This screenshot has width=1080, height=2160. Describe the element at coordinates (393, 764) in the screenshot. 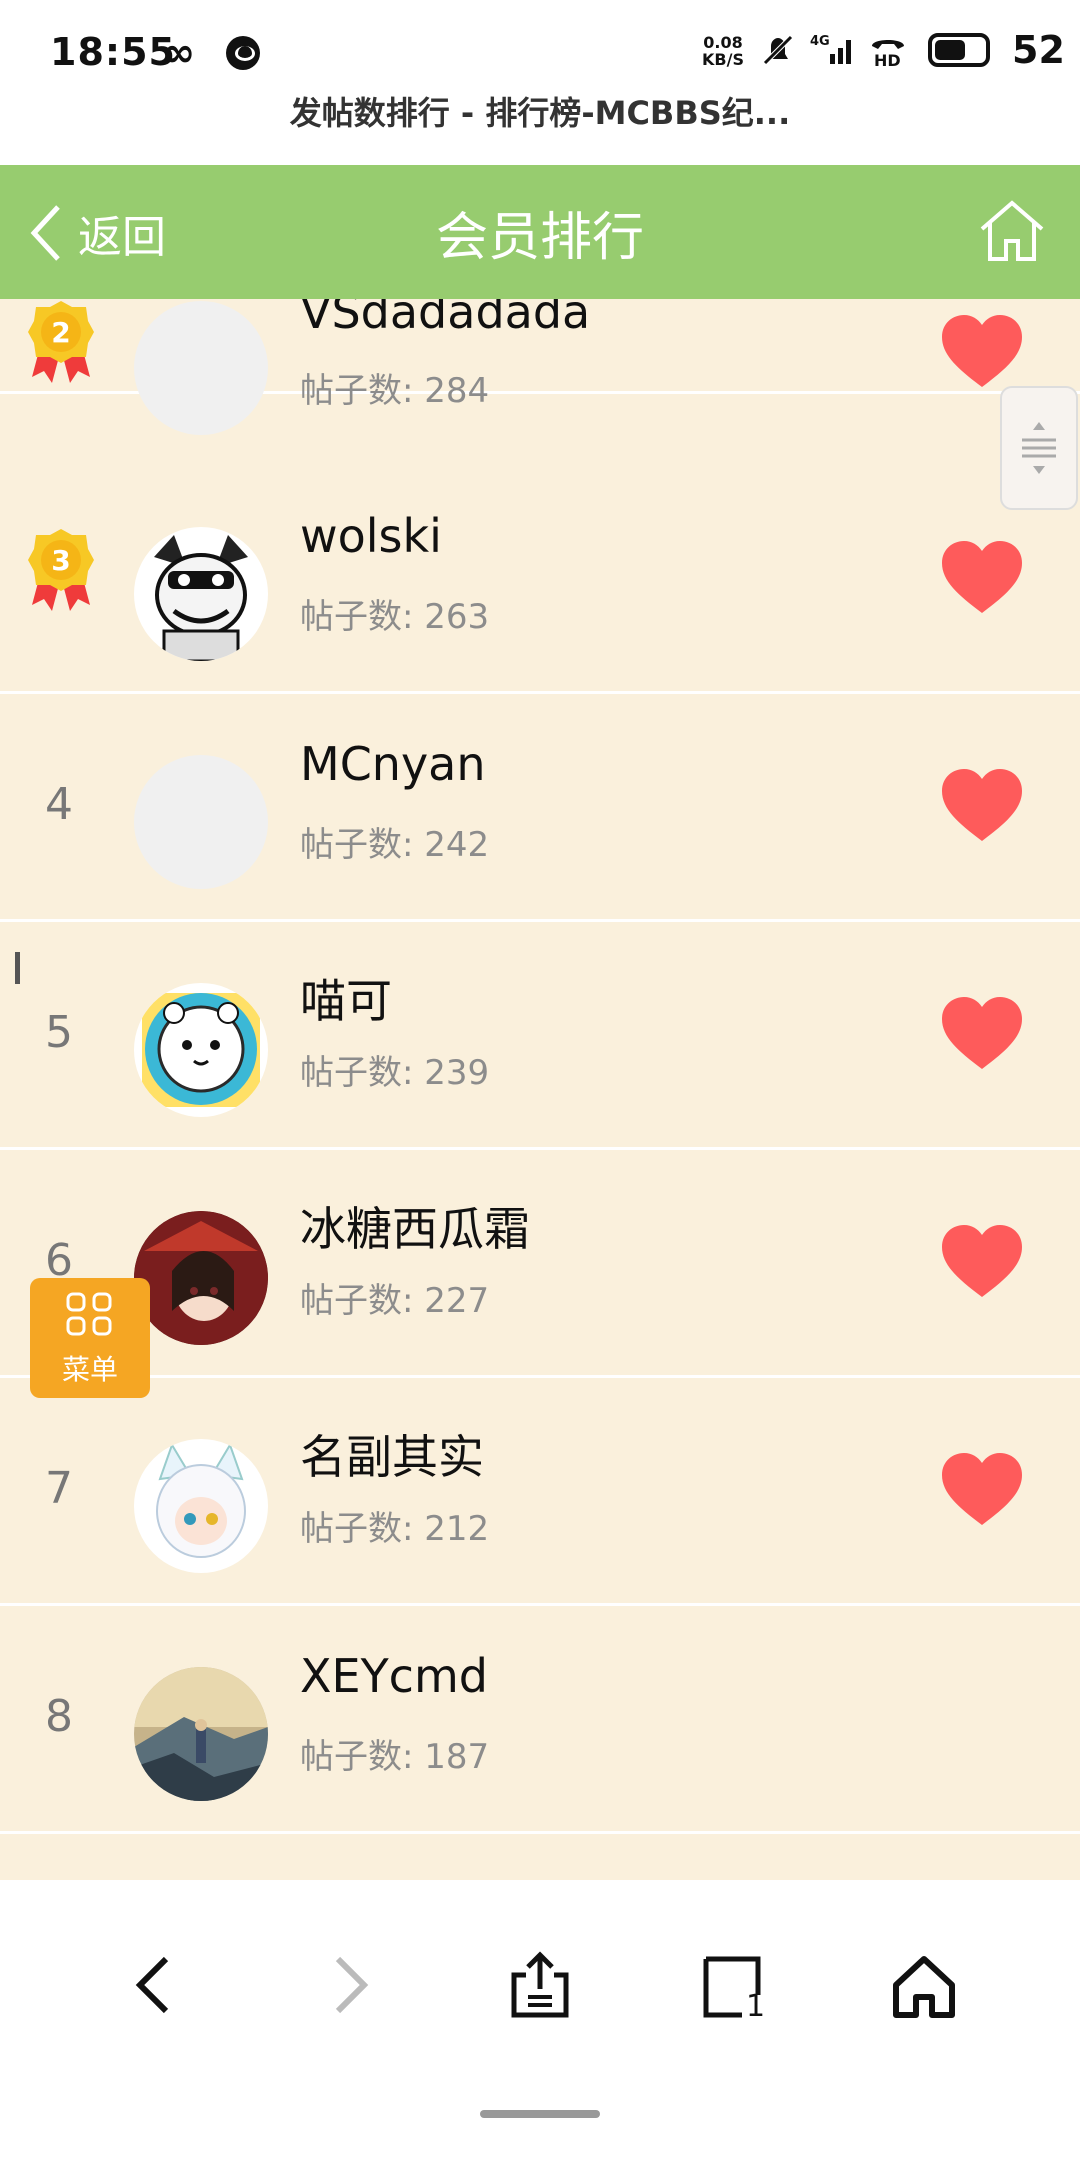

I see `member-name: MCnyan` at that location.